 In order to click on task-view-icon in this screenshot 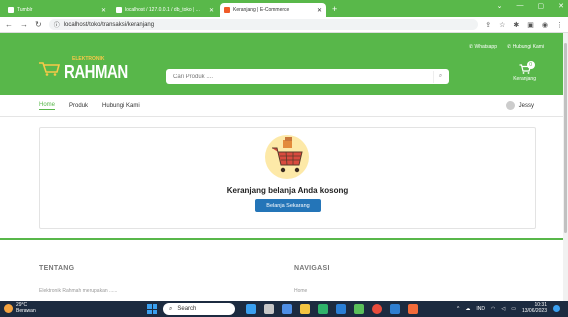, I will do `click(269, 309)`.